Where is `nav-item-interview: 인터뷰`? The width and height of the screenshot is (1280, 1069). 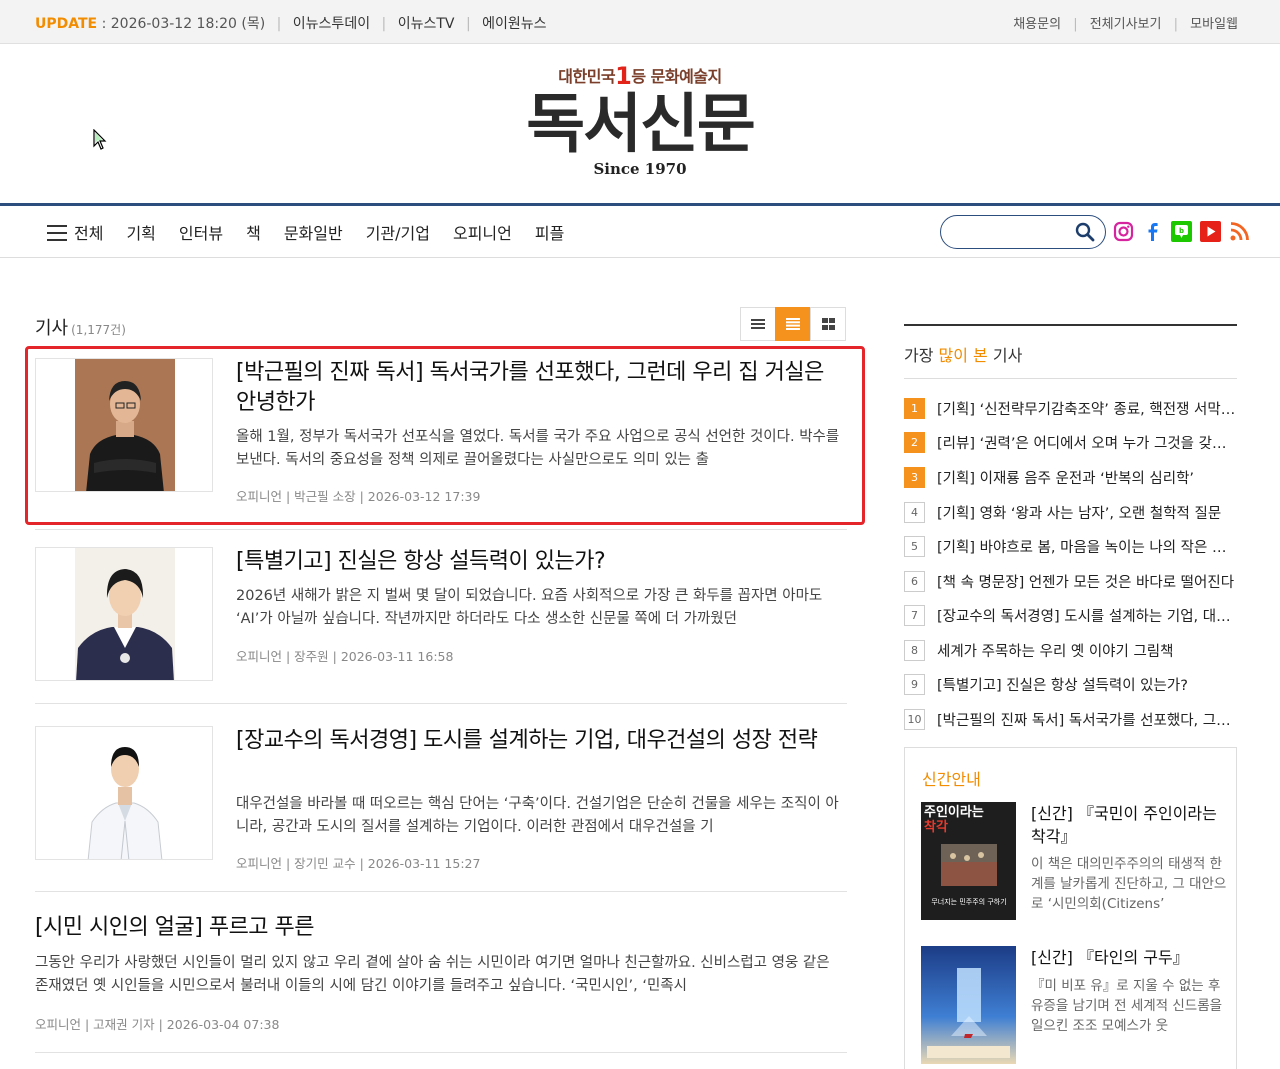 nav-item-interview: 인터뷰 is located at coordinates (201, 232).